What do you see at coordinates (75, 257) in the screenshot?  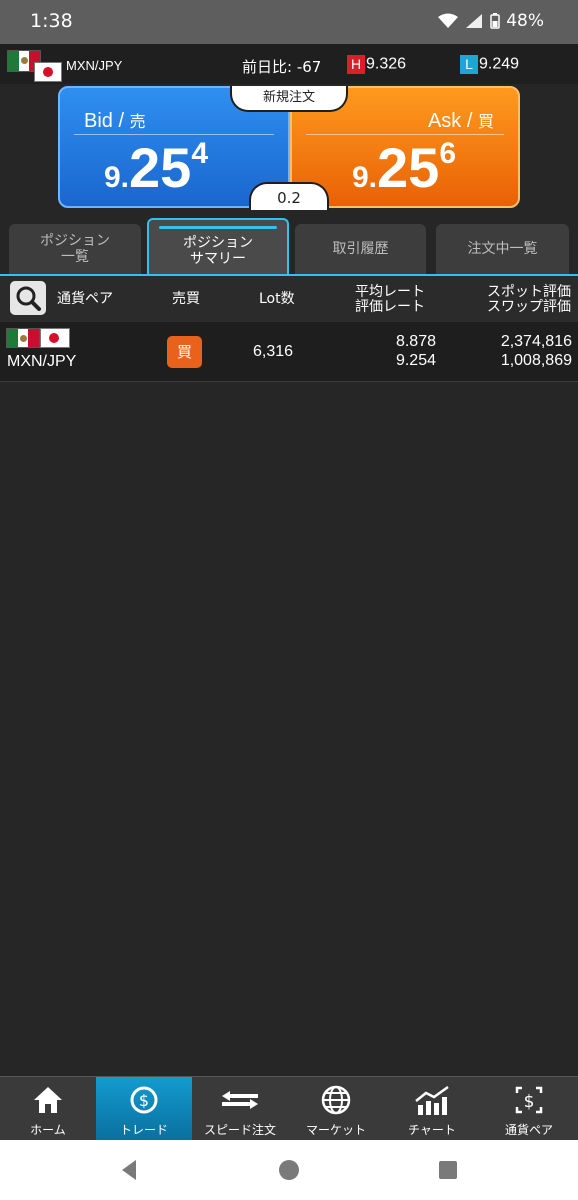 I see `tab-label-line2: 一覧` at bounding box center [75, 257].